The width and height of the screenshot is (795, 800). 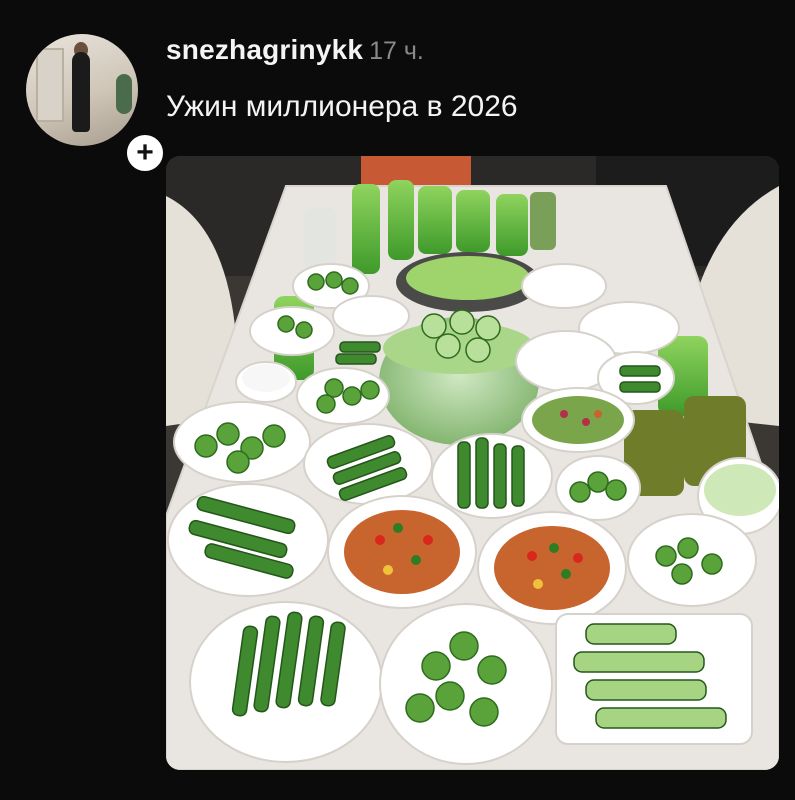 I want to click on author-avatar-wrap: +, so click(x=96, y=104).